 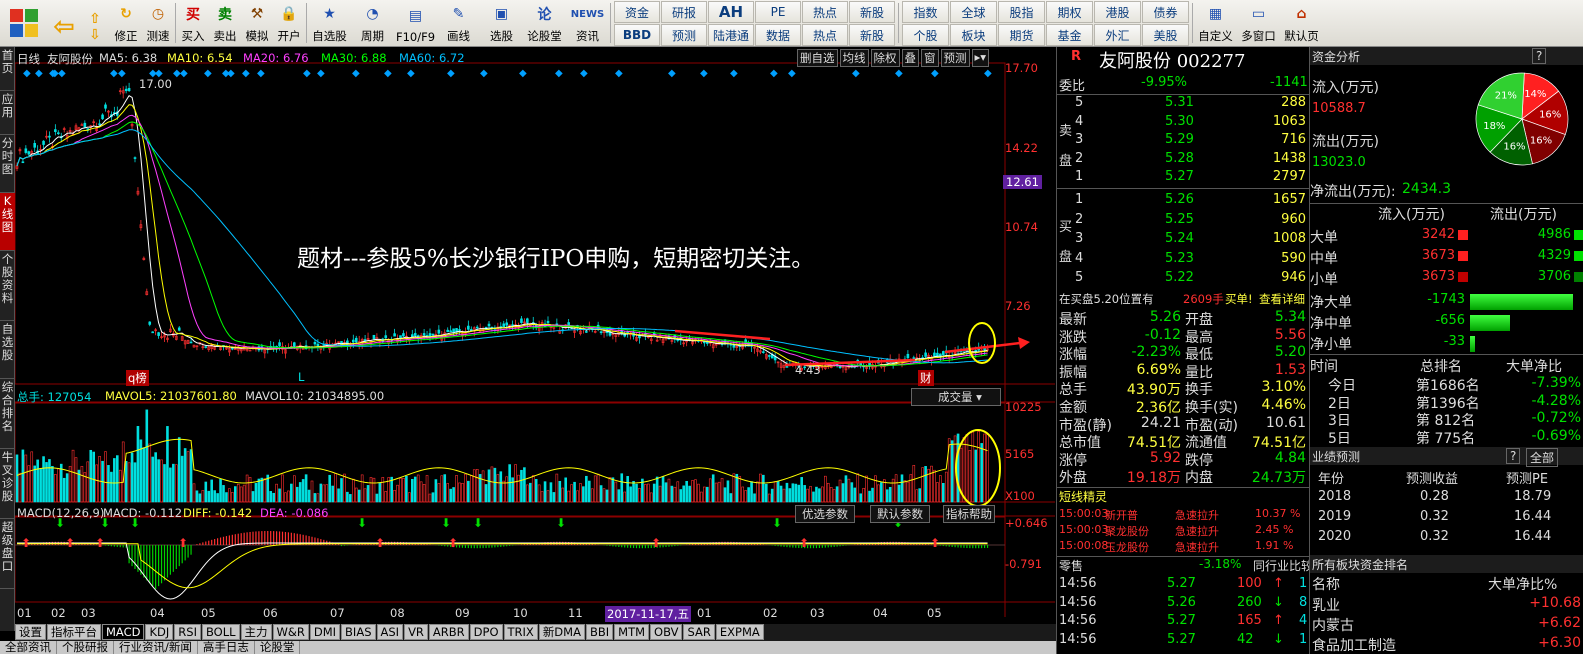 I want to click on news-button: NEWS 资讯, so click(x=587, y=23).